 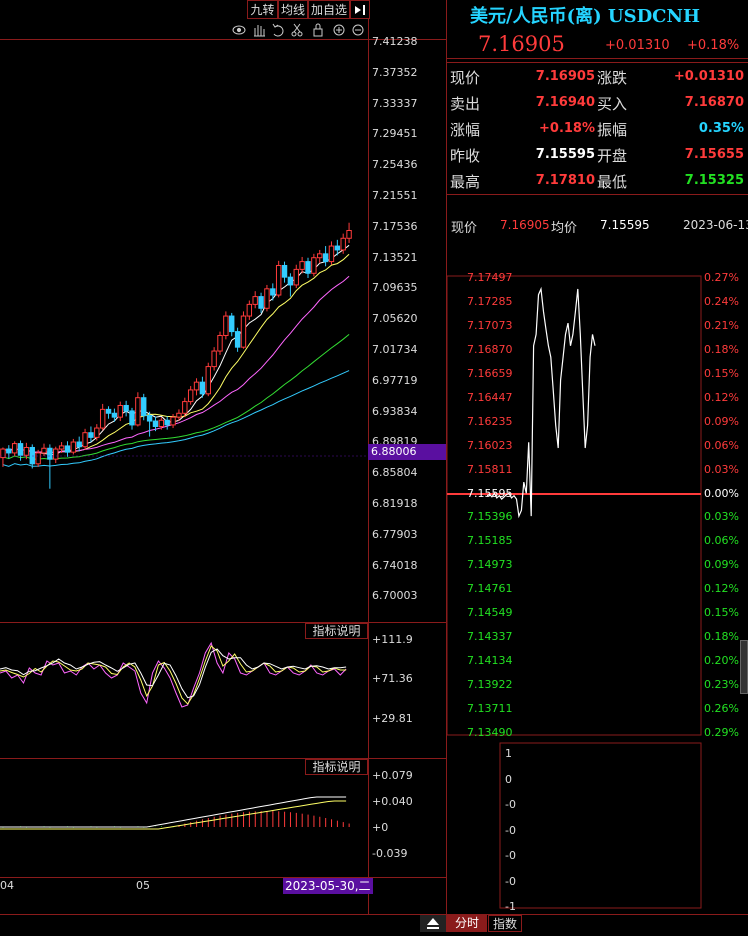 I want to click on intraday-price-tick: 7.16659, so click(x=490, y=373).